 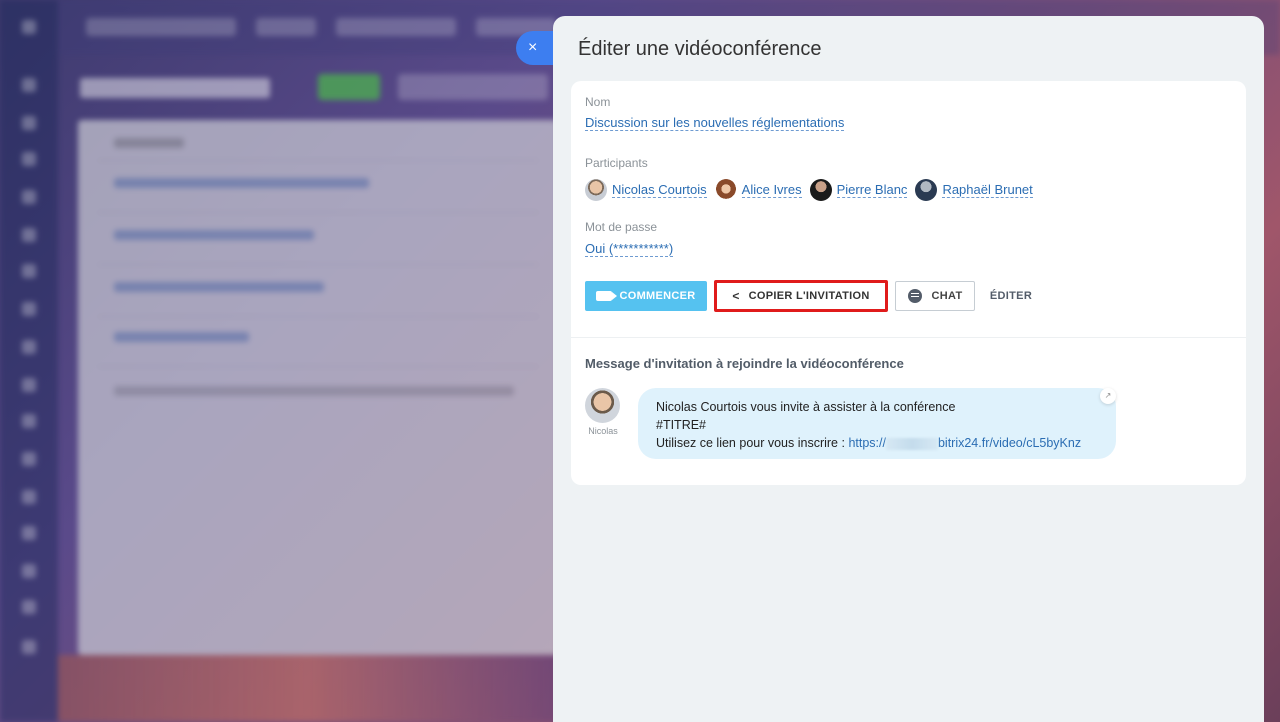 I want to click on edit-button: ÉDITER, so click(x=1011, y=296).